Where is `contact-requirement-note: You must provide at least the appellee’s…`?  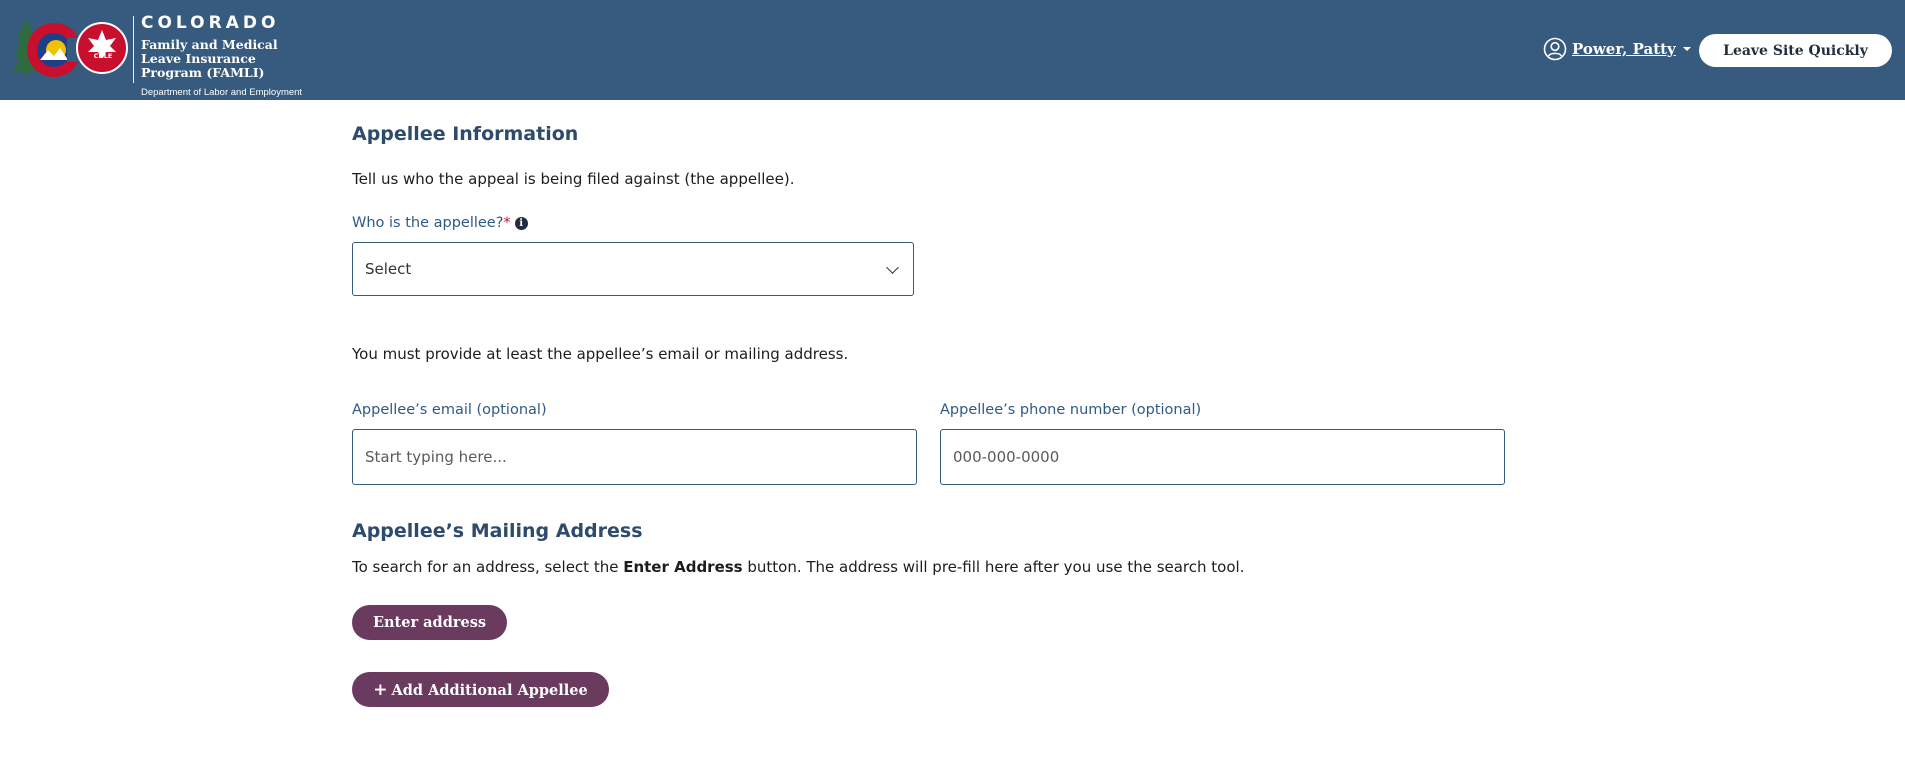 contact-requirement-note: You must provide at least the appellee’s… is located at coordinates (600, 354).